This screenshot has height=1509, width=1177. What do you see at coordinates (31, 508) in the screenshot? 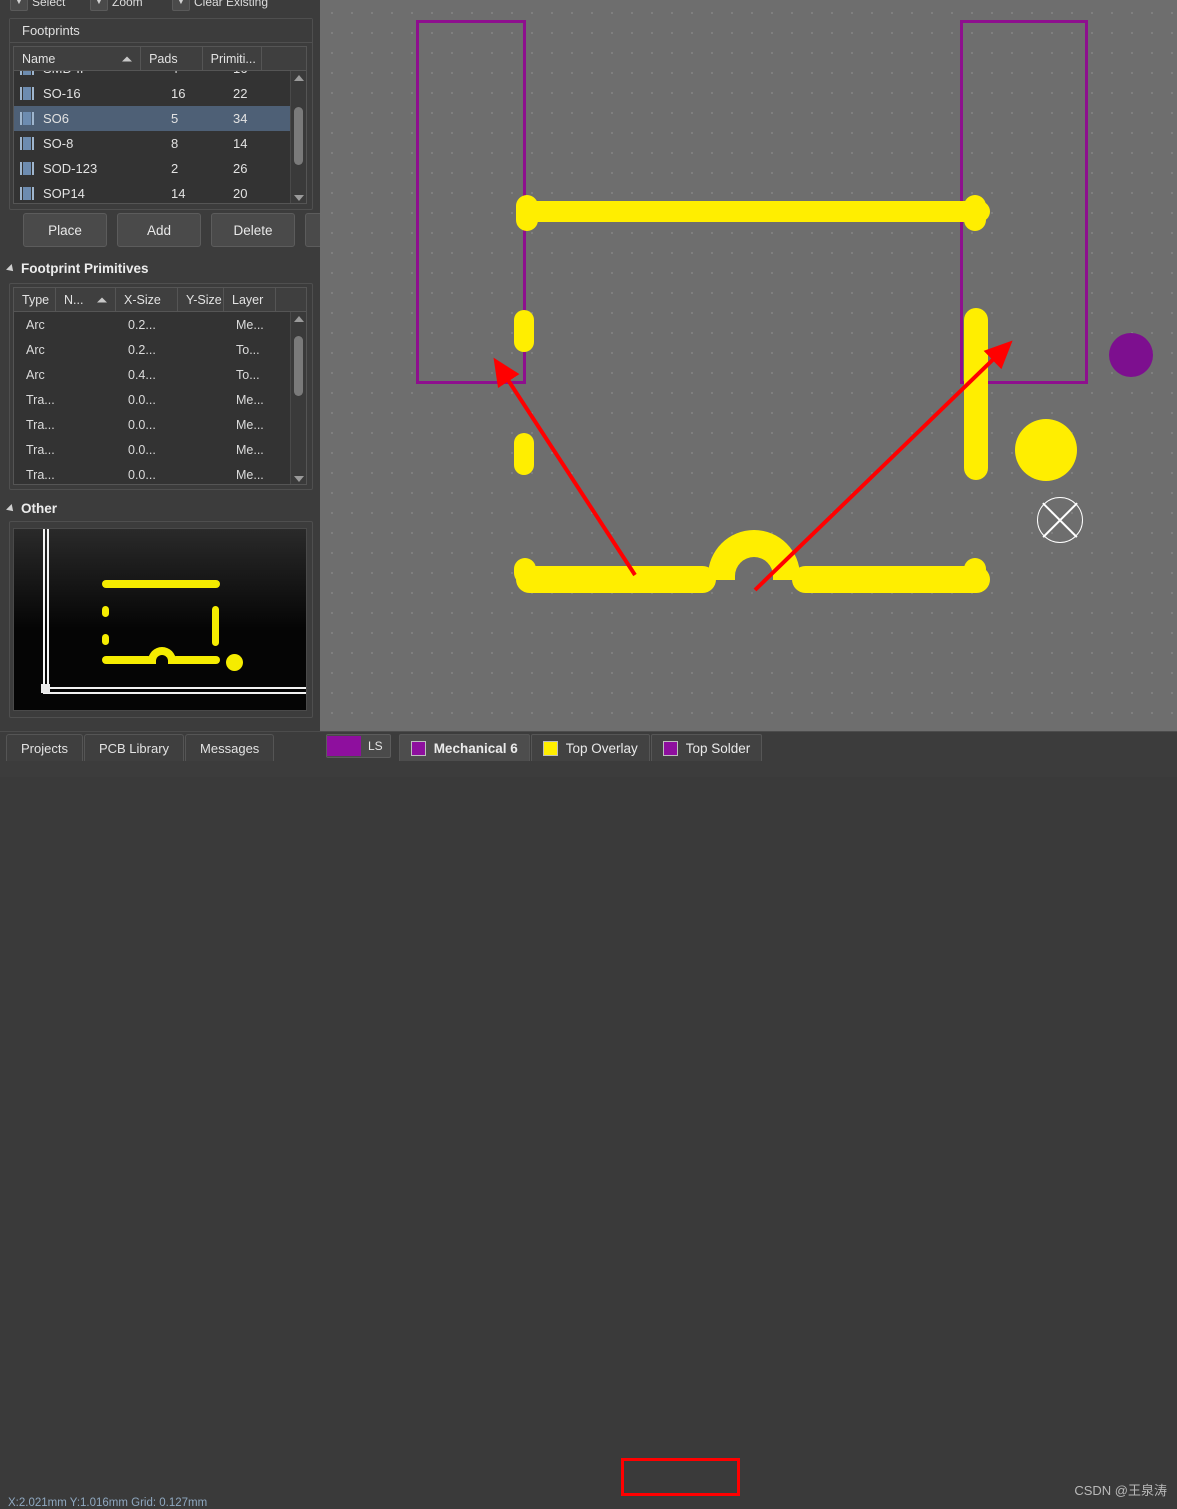
I see `other-section-header: Other` at bounding box center [31, 508].